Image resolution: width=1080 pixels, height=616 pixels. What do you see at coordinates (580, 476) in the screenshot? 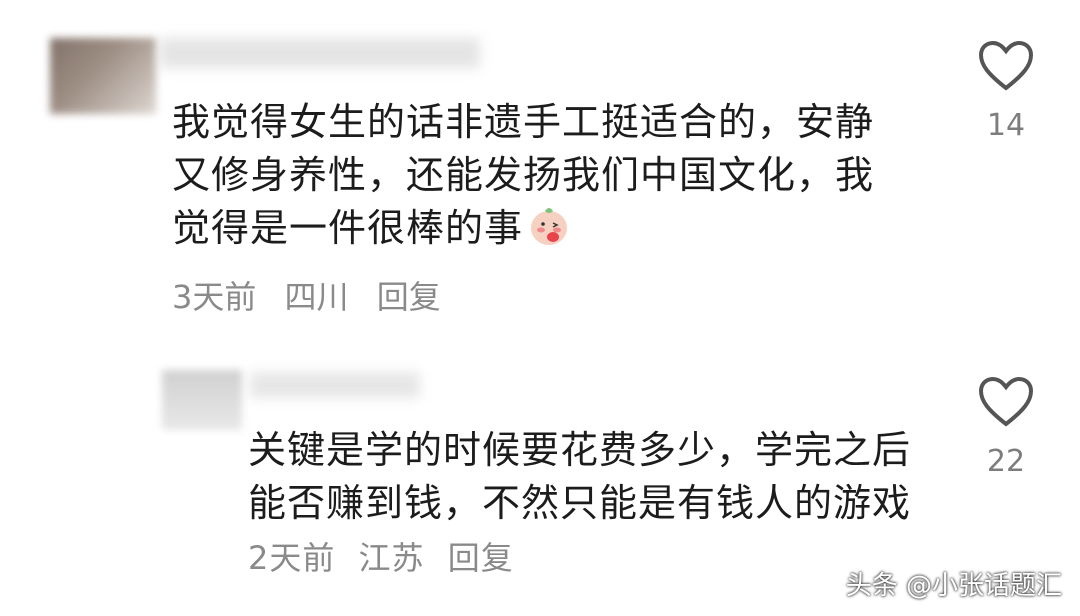
I see `comment-body: 关键是学的时候要花费多少，学完之后能否赚到钱，不然只能是有钱人的游戏` at bounding box center [580, 476].